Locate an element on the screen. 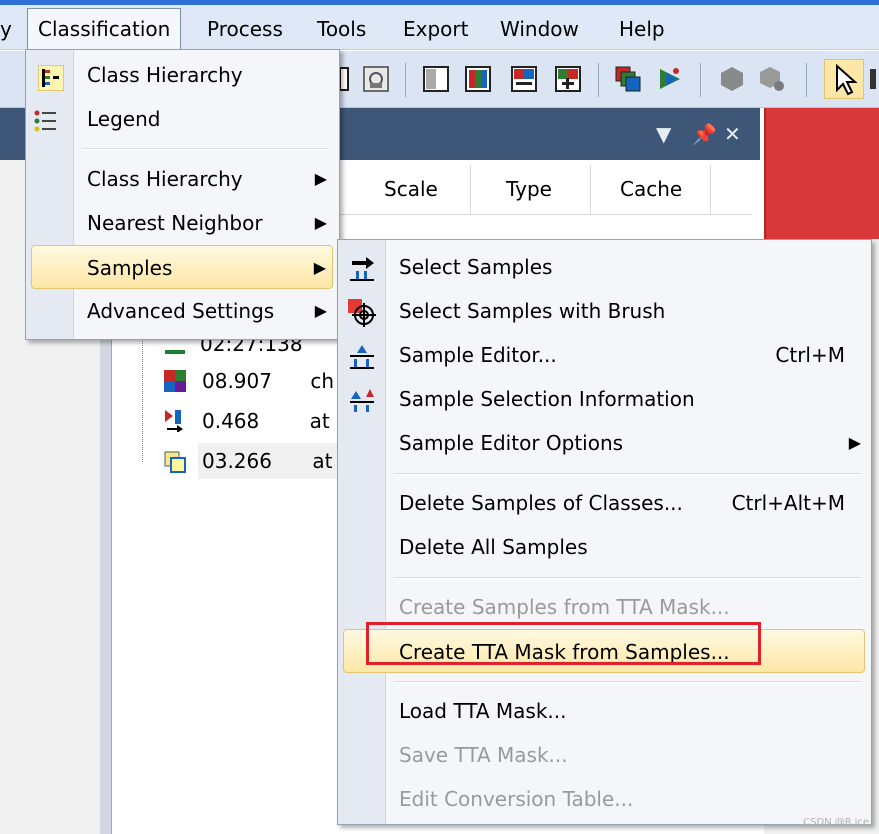  menu-item-advanced-settings: Advanced Settings ▶ is located at coordinates (182, 311).